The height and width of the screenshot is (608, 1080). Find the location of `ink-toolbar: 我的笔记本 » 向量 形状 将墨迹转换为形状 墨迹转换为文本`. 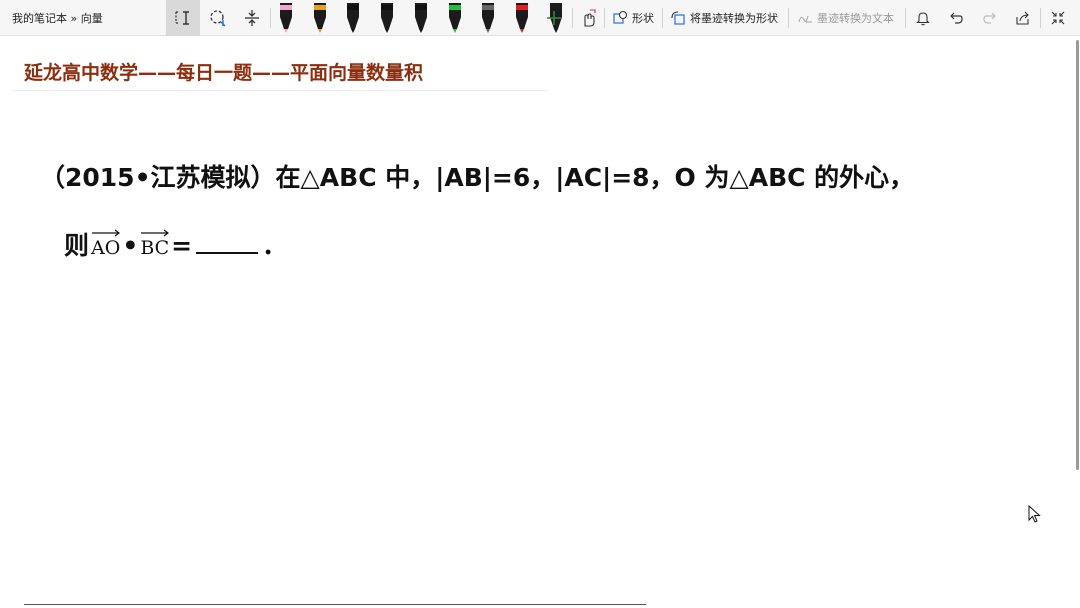

ink-toolbar: 我的笔记本 » 向量 形状 将墨迹转换为形状 墨迹转换为文本 is located at coordinates (540, 18).